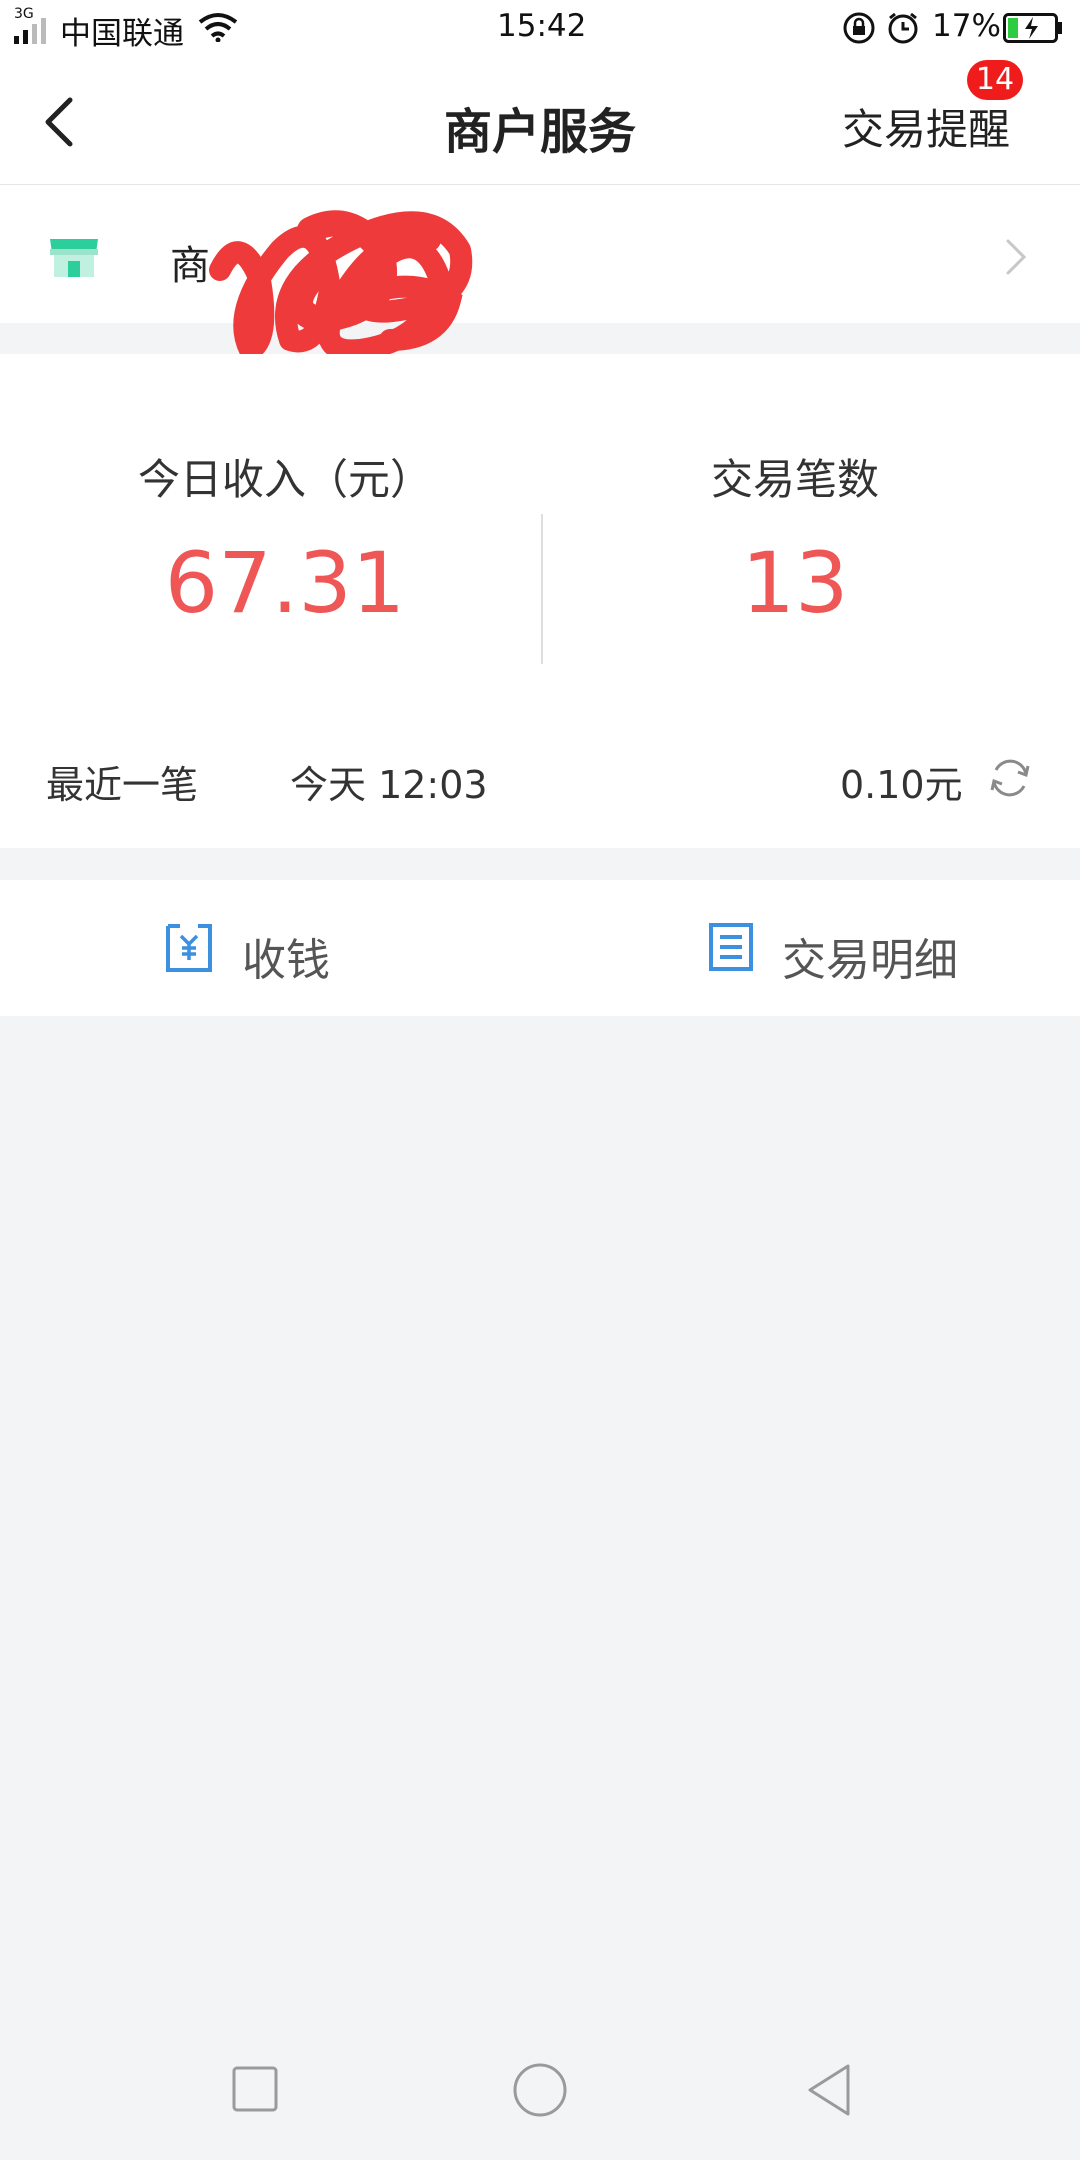 This screenshot has width=1080, height=2160. Describe the element at coordinates (829, 2090) in the screenshot. I see `back-icon` at that location.